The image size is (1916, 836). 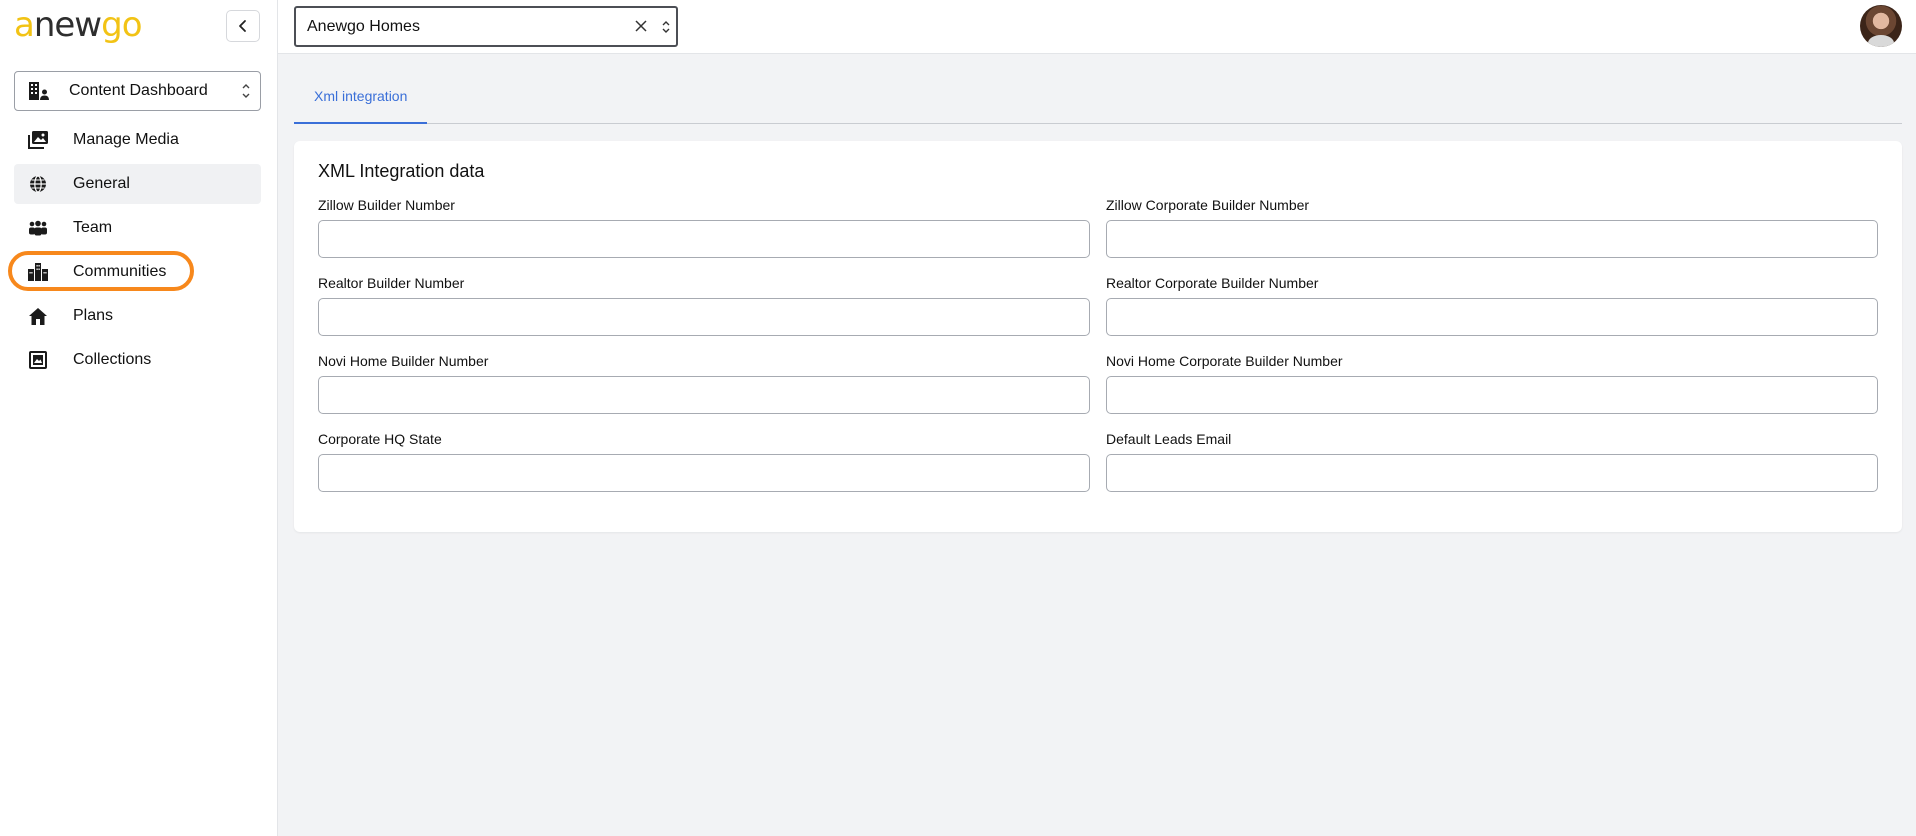 I want to click on sidebar-item-label: Plans, so click(x=93, y=315).